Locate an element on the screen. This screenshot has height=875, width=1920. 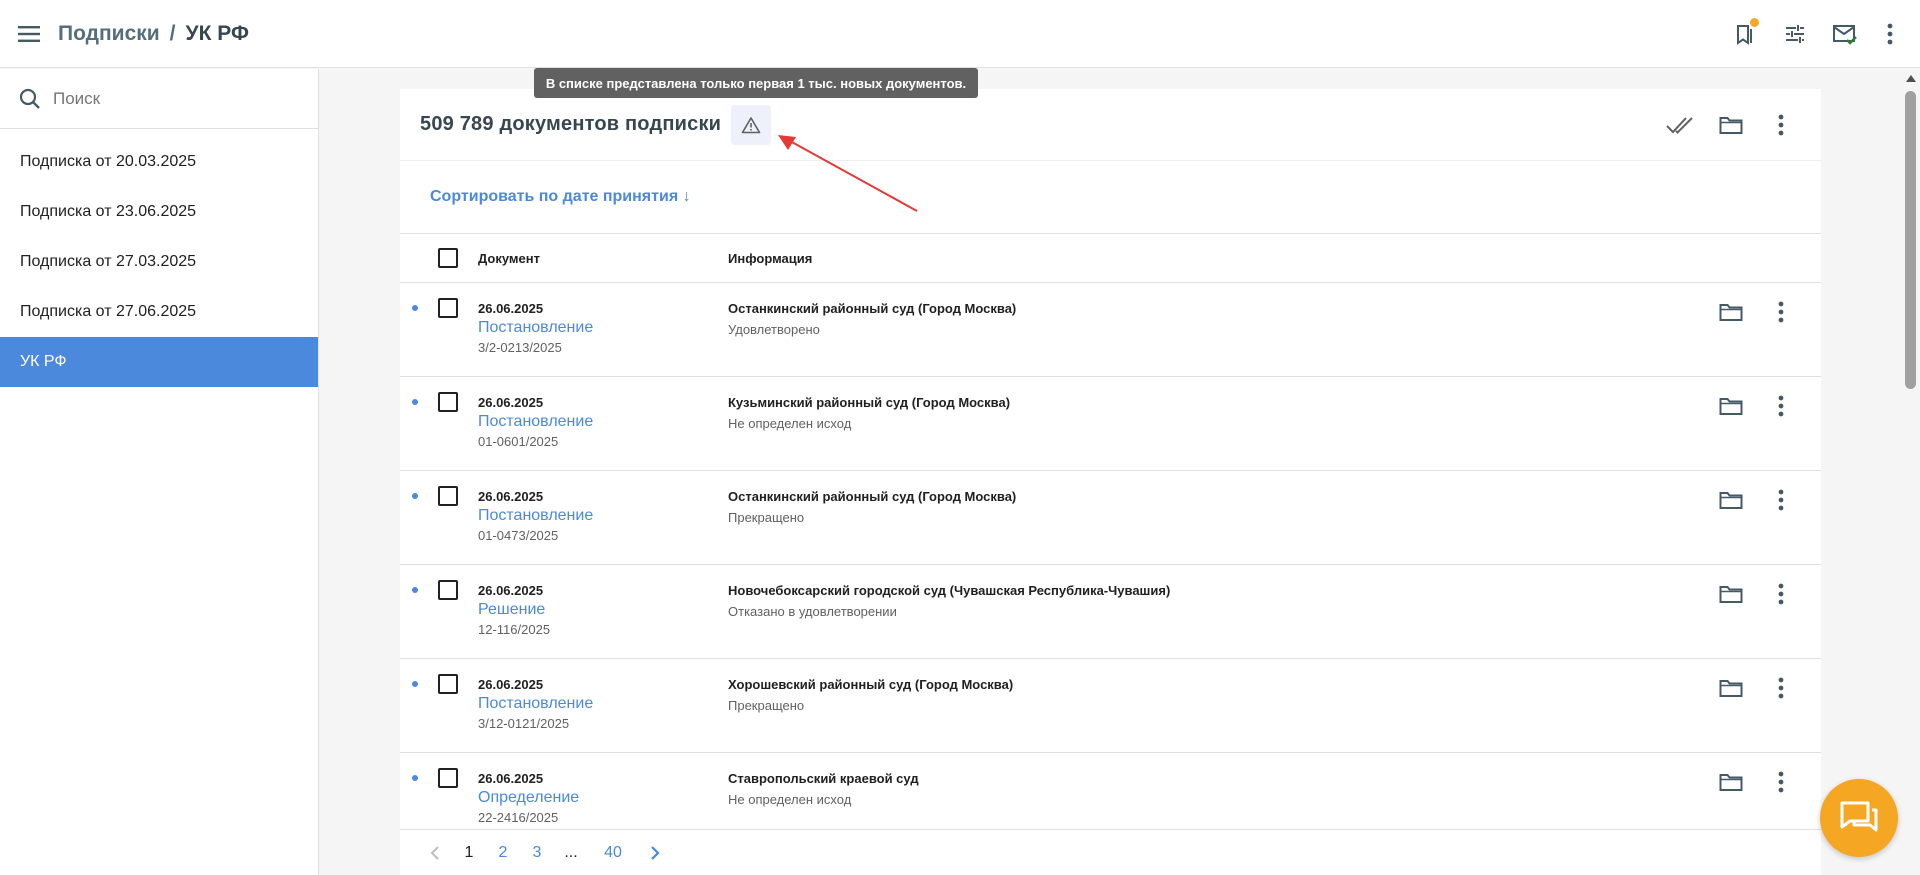
unread-dot is located at coordinates (415, 590).